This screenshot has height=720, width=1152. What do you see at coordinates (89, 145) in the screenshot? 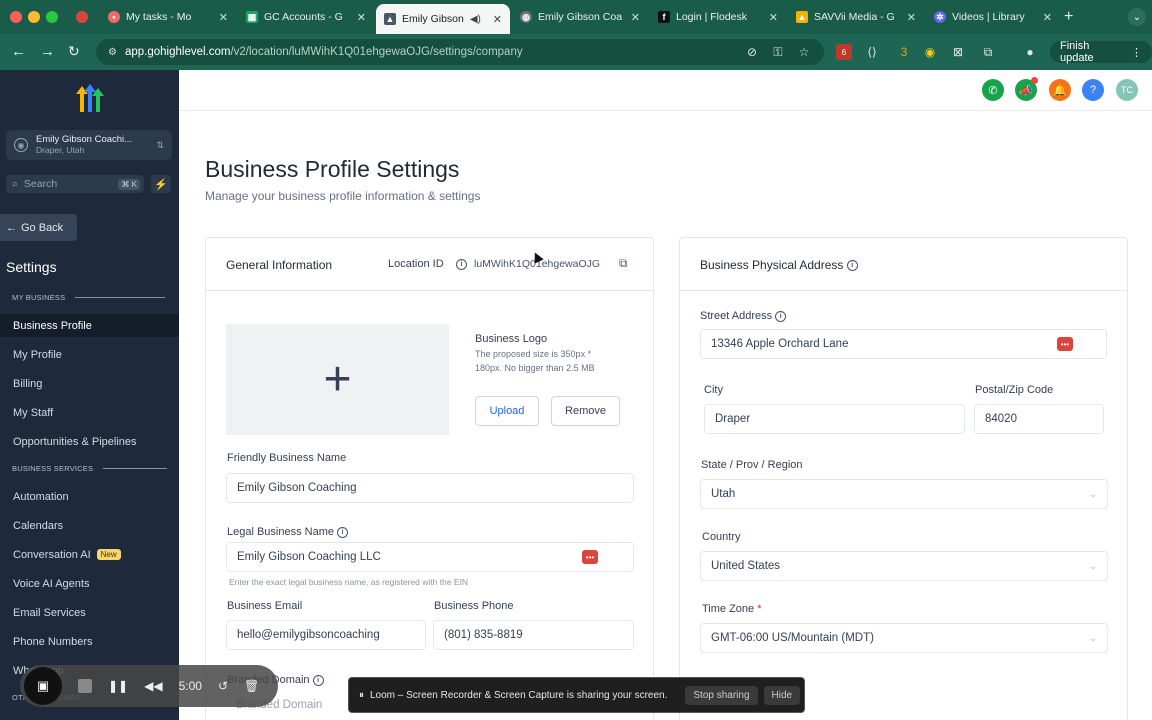
I see `account-switcher: ◉ Emily Gibson Coachi... Draper, Utah ⇅` at bounding box center [89, 145].